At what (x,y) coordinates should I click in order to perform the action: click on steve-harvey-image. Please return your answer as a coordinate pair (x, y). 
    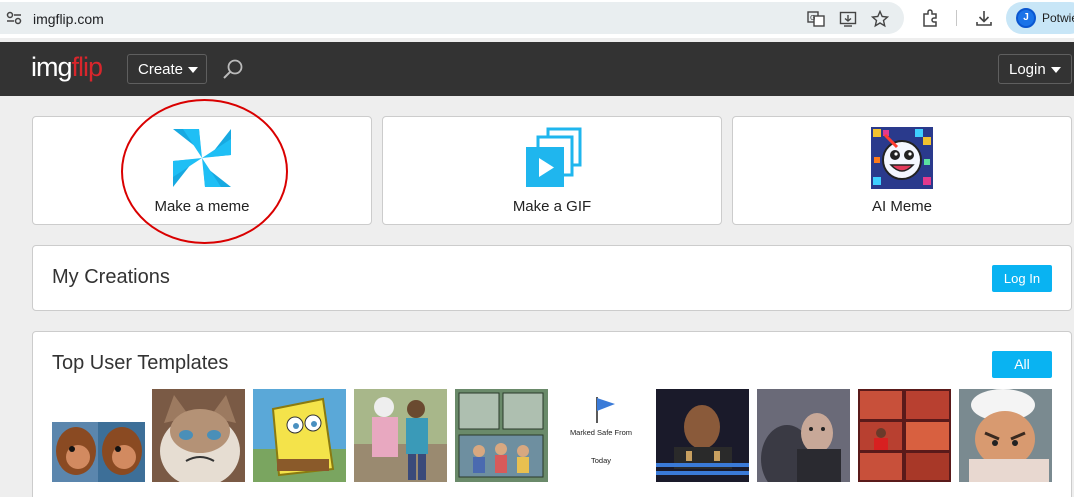
    Looking at the image, I should click on (702, 435).